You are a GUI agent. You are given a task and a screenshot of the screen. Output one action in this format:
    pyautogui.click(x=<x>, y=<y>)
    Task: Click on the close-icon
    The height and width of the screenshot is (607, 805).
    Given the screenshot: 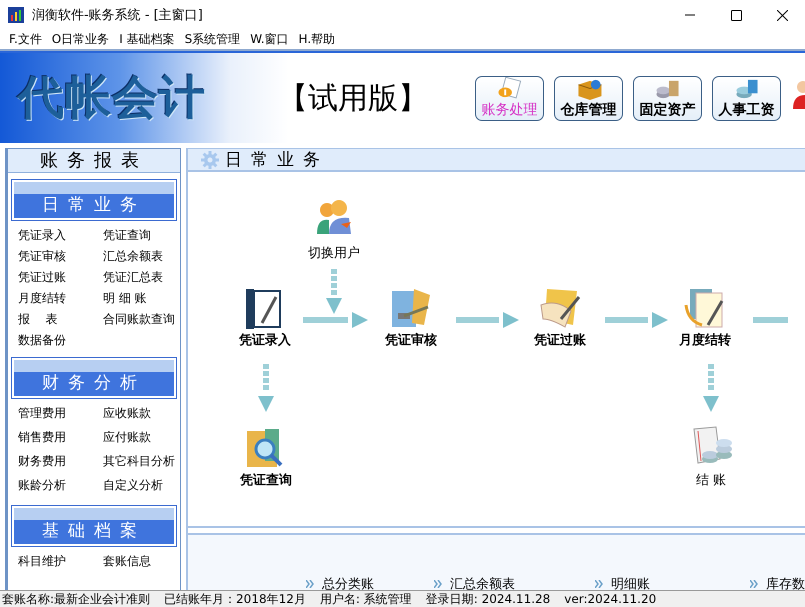 What is the action you would take?
    pyautogui.click(x=782, y=15)
    